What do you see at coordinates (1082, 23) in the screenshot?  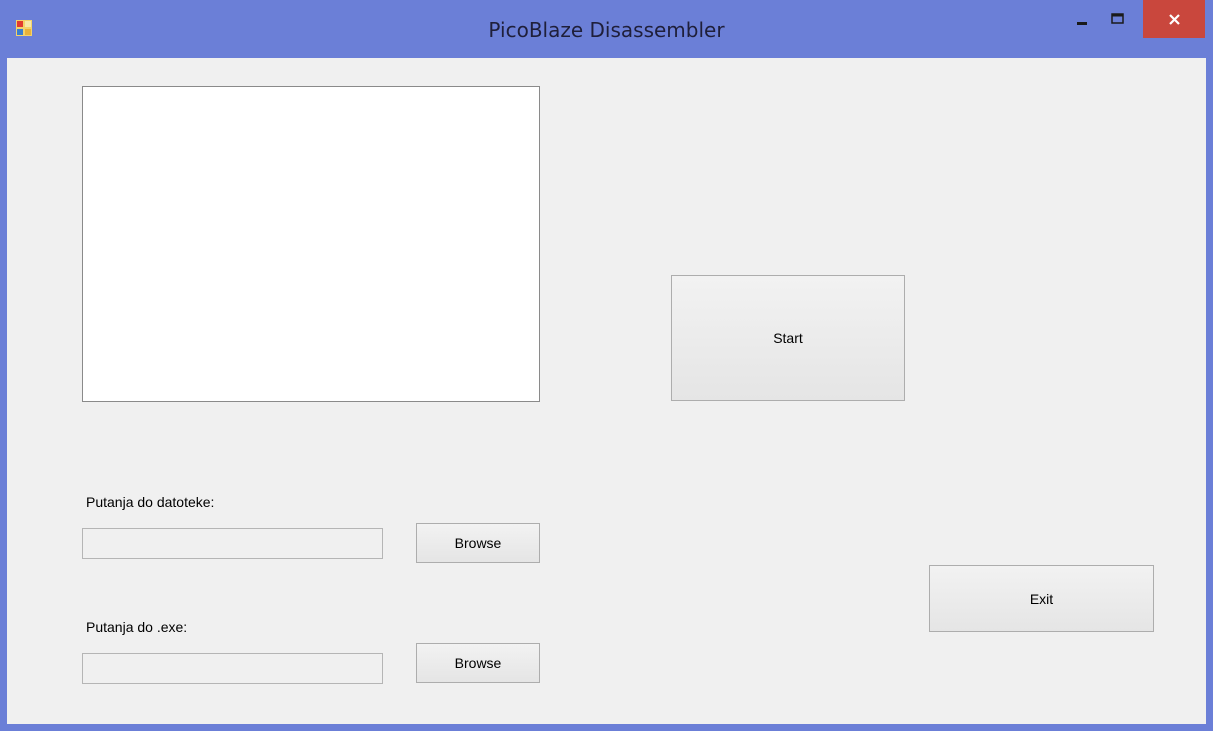 I see `minimize-icon` at bounding box center [1082, 23].